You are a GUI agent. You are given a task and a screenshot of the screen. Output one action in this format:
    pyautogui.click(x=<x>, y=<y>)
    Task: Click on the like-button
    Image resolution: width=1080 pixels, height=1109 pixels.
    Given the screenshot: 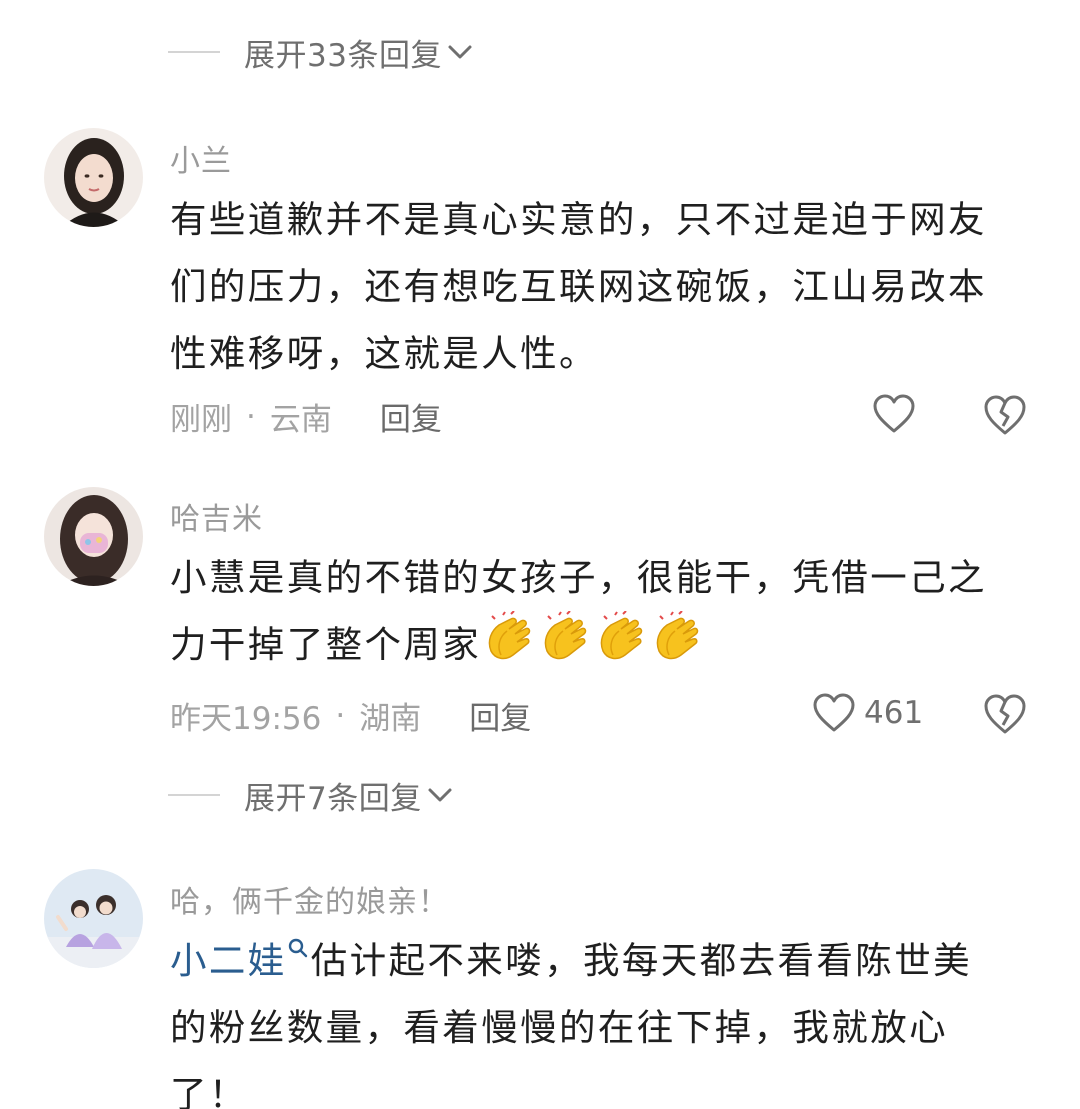 What is the action you would take?
    pyautogui.click(x=894, y=414)
    